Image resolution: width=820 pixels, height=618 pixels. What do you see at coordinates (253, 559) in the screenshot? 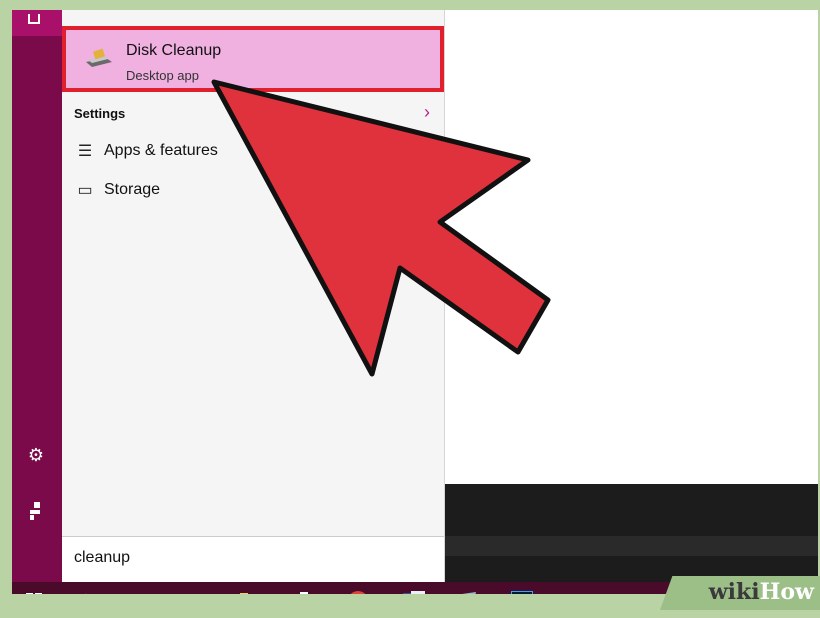
I see `search-box: cleanup` at bounding box center [253, 559].